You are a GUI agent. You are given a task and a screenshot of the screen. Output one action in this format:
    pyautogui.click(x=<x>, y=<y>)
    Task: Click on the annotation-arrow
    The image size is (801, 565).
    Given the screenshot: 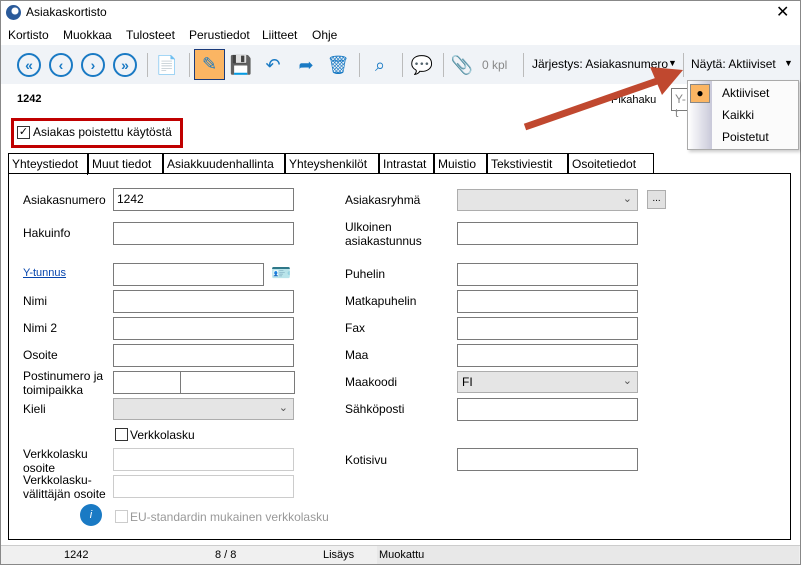 What is the action you would take?
    pyautogui.click(x=603, y=99)
    